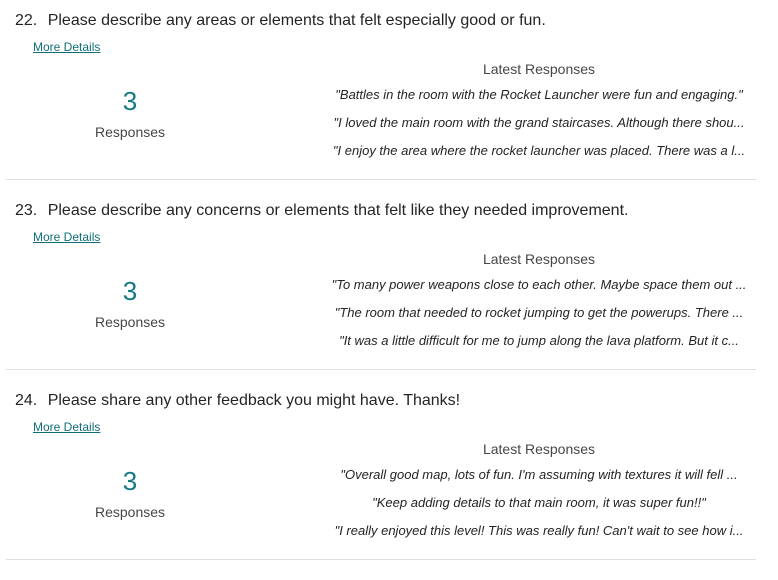  Describe the element at coordinates (26, 400) in the screenshot. I see `question-number: 24.` at that location.